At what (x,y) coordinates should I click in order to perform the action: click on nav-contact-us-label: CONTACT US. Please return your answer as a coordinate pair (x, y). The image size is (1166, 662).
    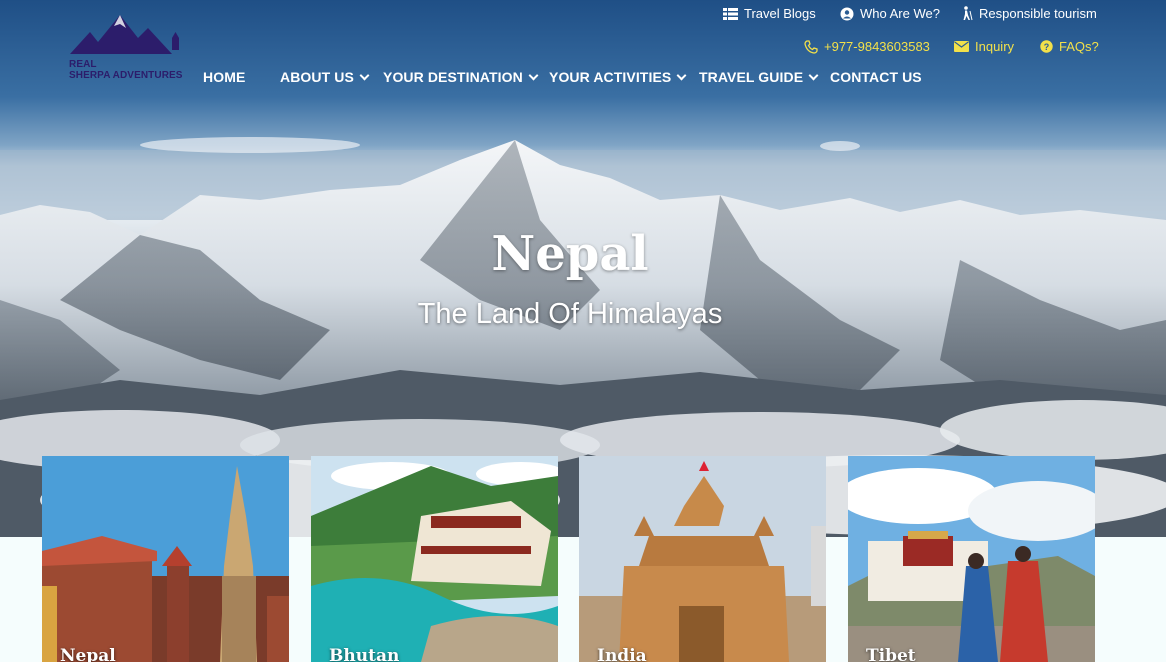
    Looking at the image, I should click on (876, 77).